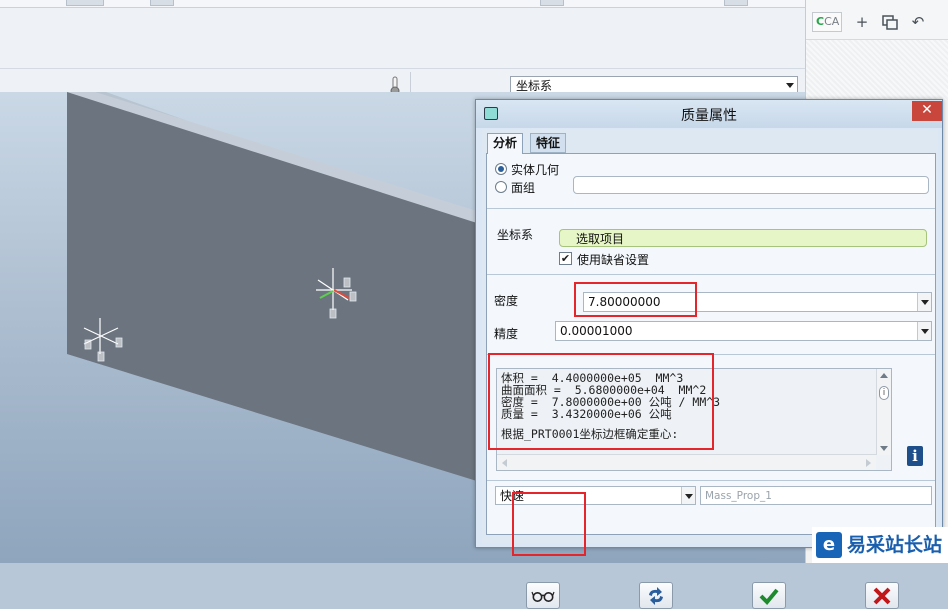 The height and width of the screenshot is (609, 948). I want to click on analysis-name-field: Mass_Prop_1, so click(816, 495).